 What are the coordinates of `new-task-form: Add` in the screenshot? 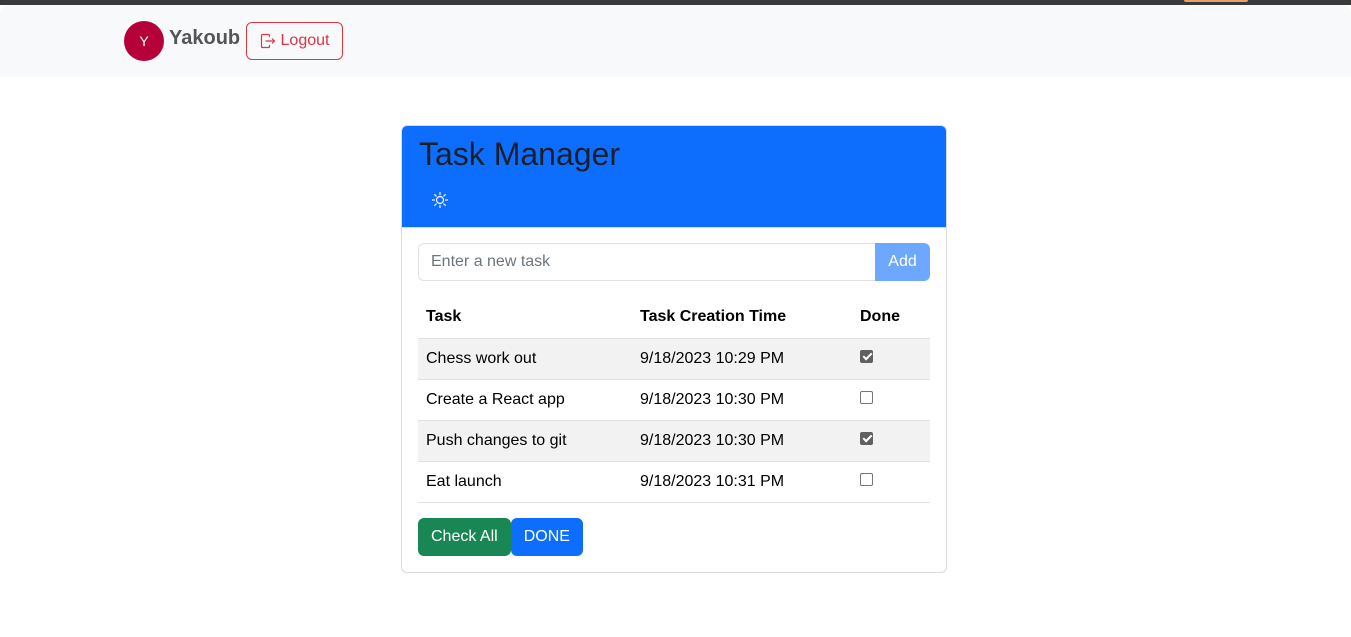 It's located at (674, 262).